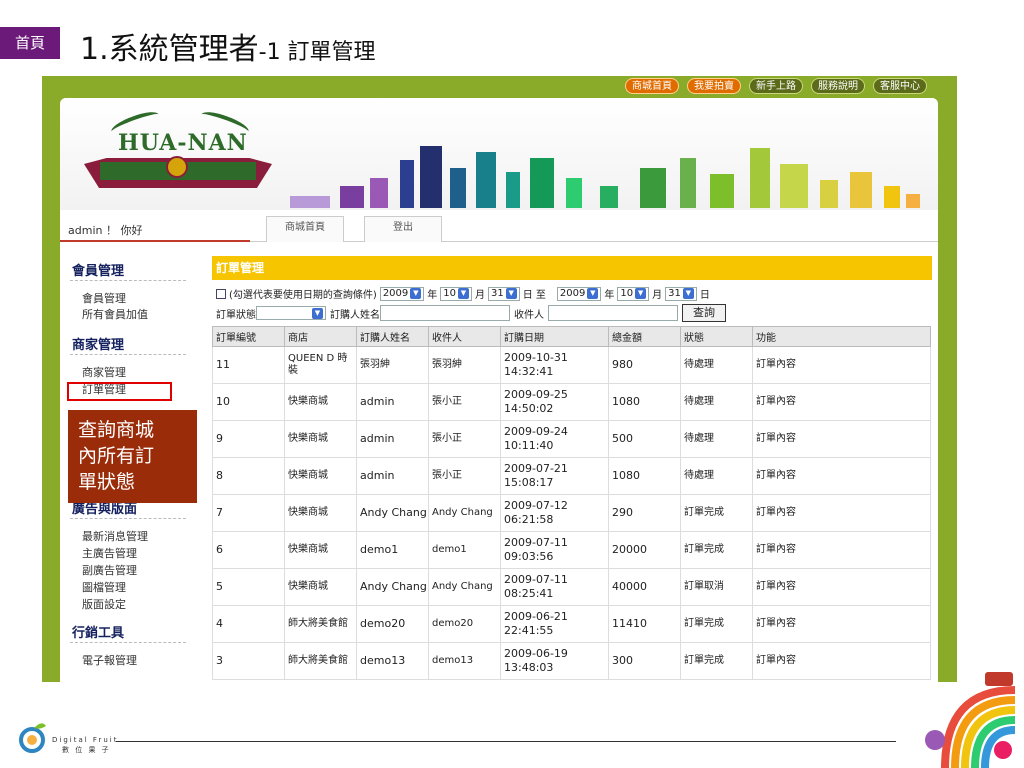 The image size is (1024, 768). Describe the element at coordinates (392, 550) in the screenshot. I see `cell-buyer: demo1` at that location.